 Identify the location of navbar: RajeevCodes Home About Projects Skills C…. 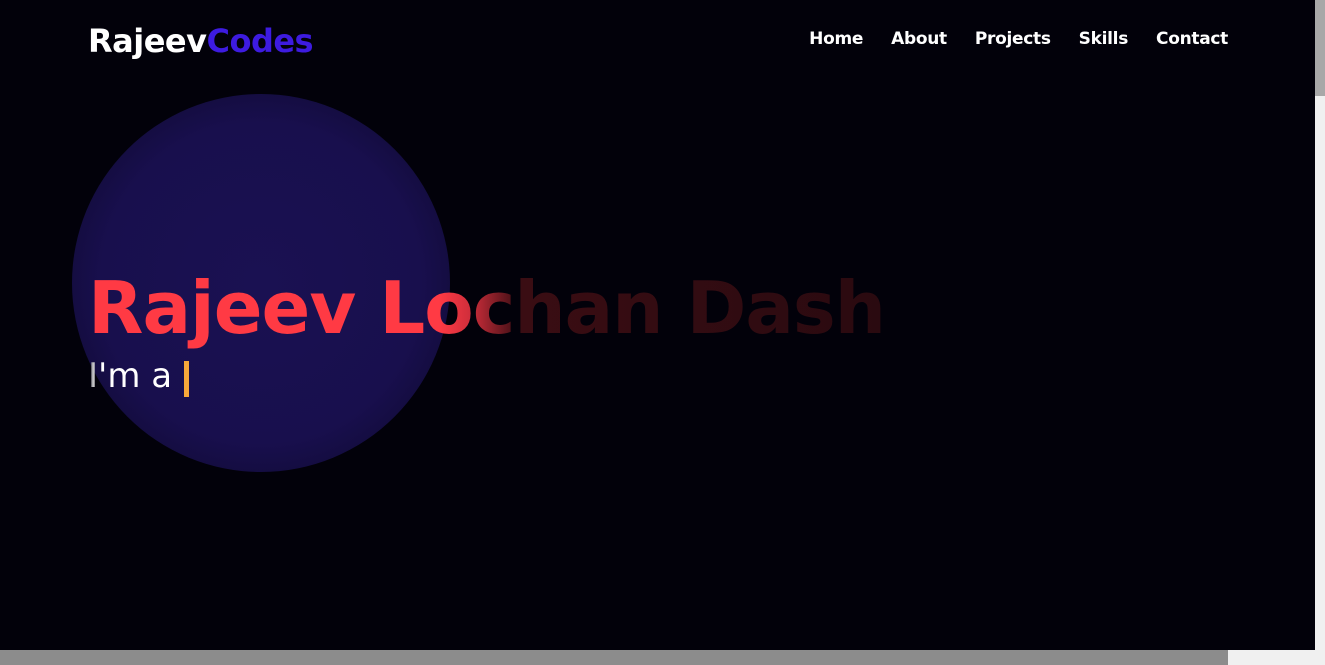
(657, 41).